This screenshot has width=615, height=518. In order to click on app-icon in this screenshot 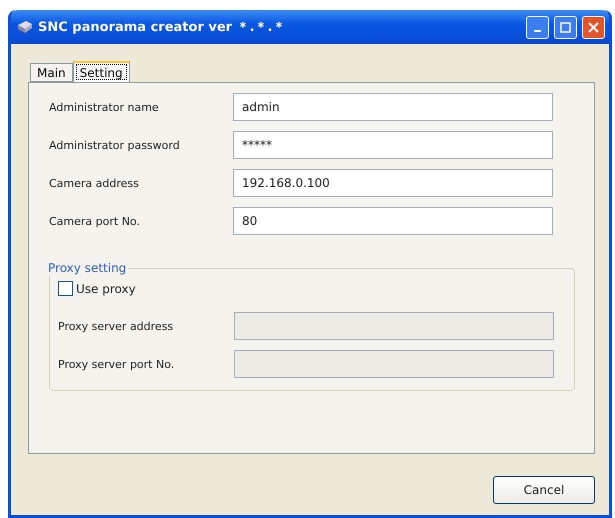, I will do `click(25, 27)`.